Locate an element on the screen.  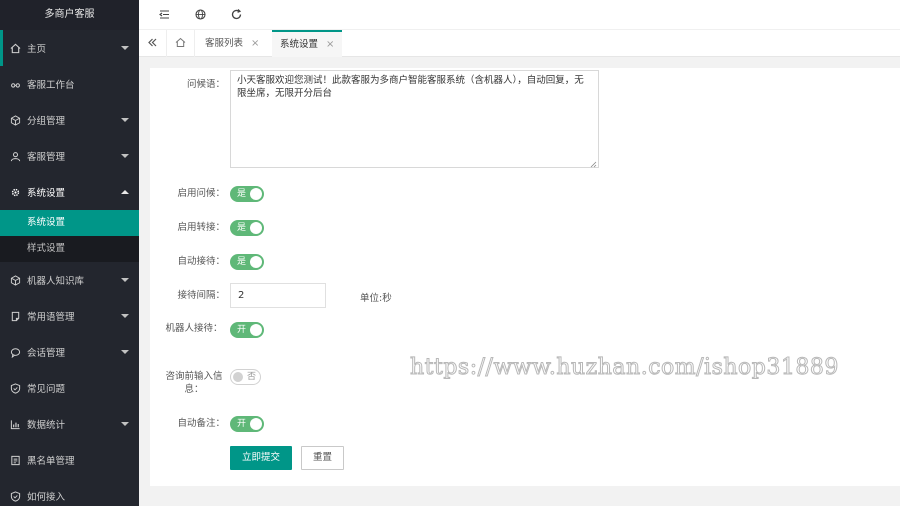
sidebar-item-label: 常用语管理 is located at coordinates (51, 317).